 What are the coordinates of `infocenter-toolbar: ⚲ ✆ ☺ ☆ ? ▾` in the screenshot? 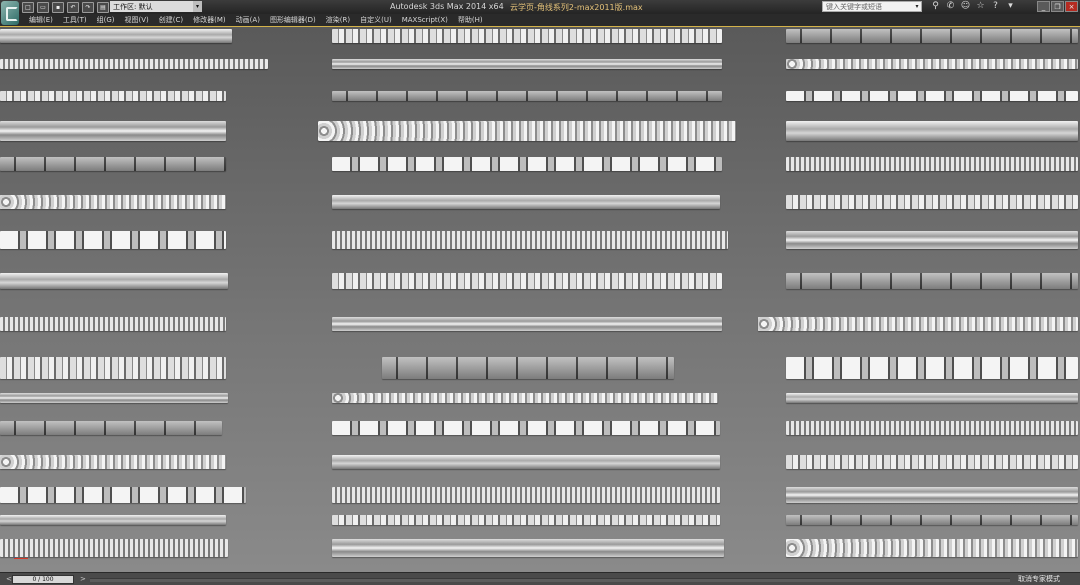 It's located at (973, 6).